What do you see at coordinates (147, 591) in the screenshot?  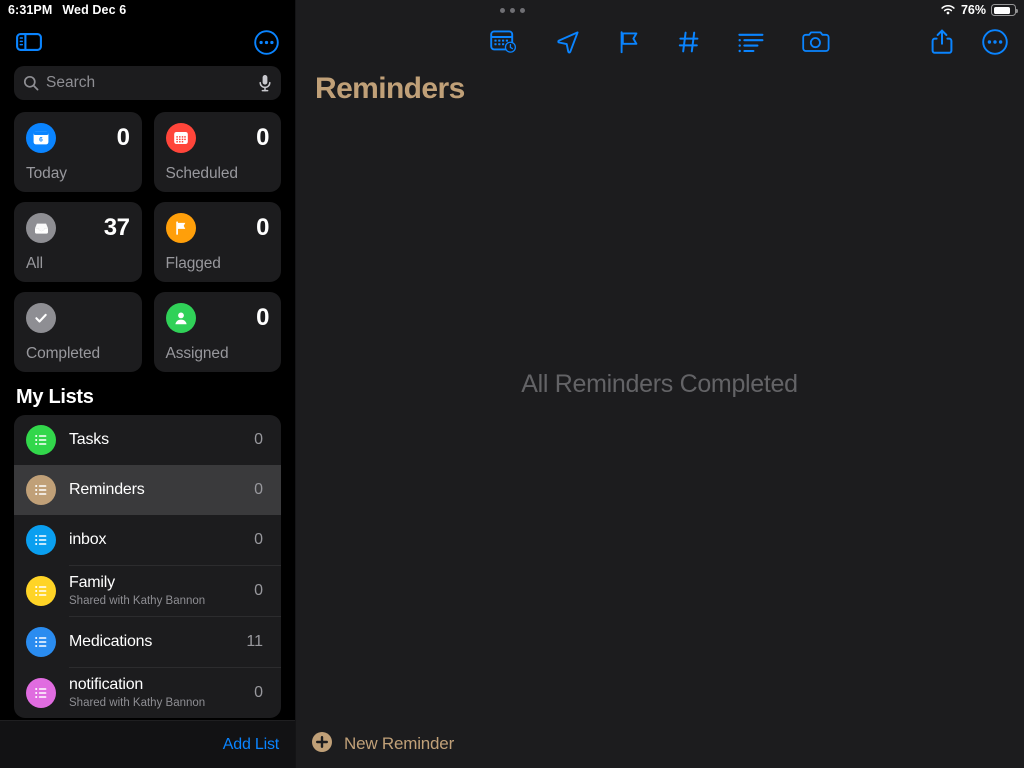 I see `list-item-family: Family Shared with Kathy Bannon 0` at bounding box center [147, 591].